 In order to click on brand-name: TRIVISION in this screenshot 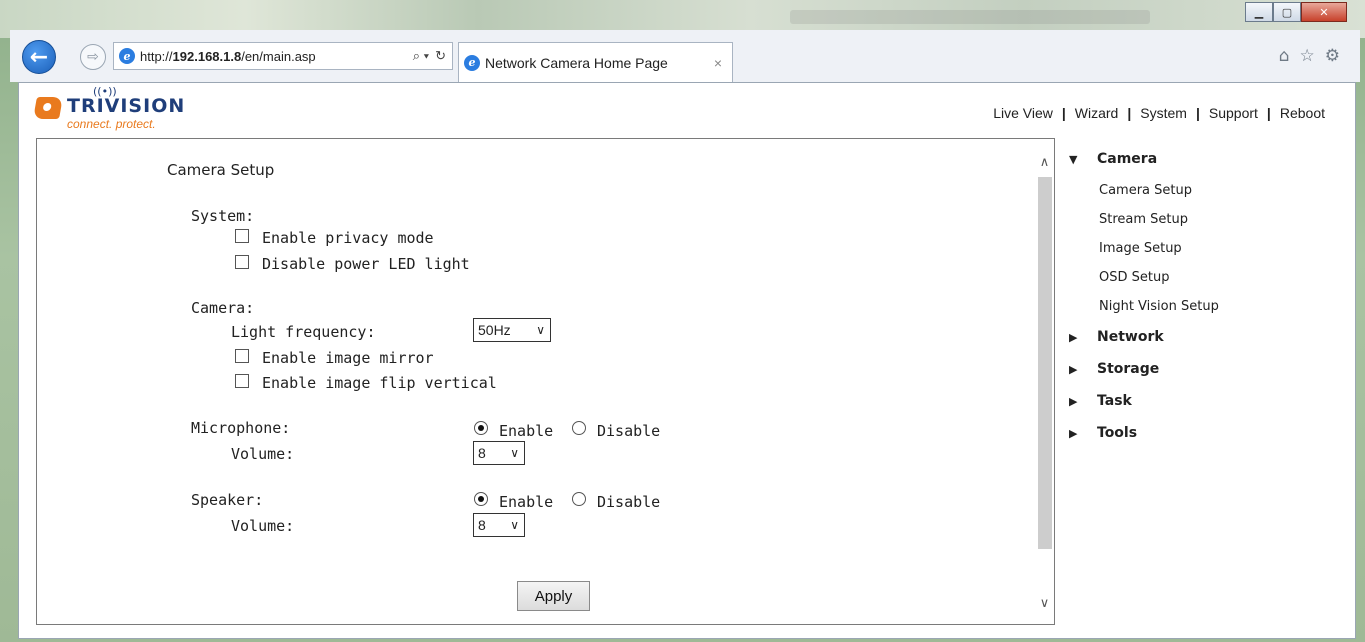, I will do `click(126, 106)`.